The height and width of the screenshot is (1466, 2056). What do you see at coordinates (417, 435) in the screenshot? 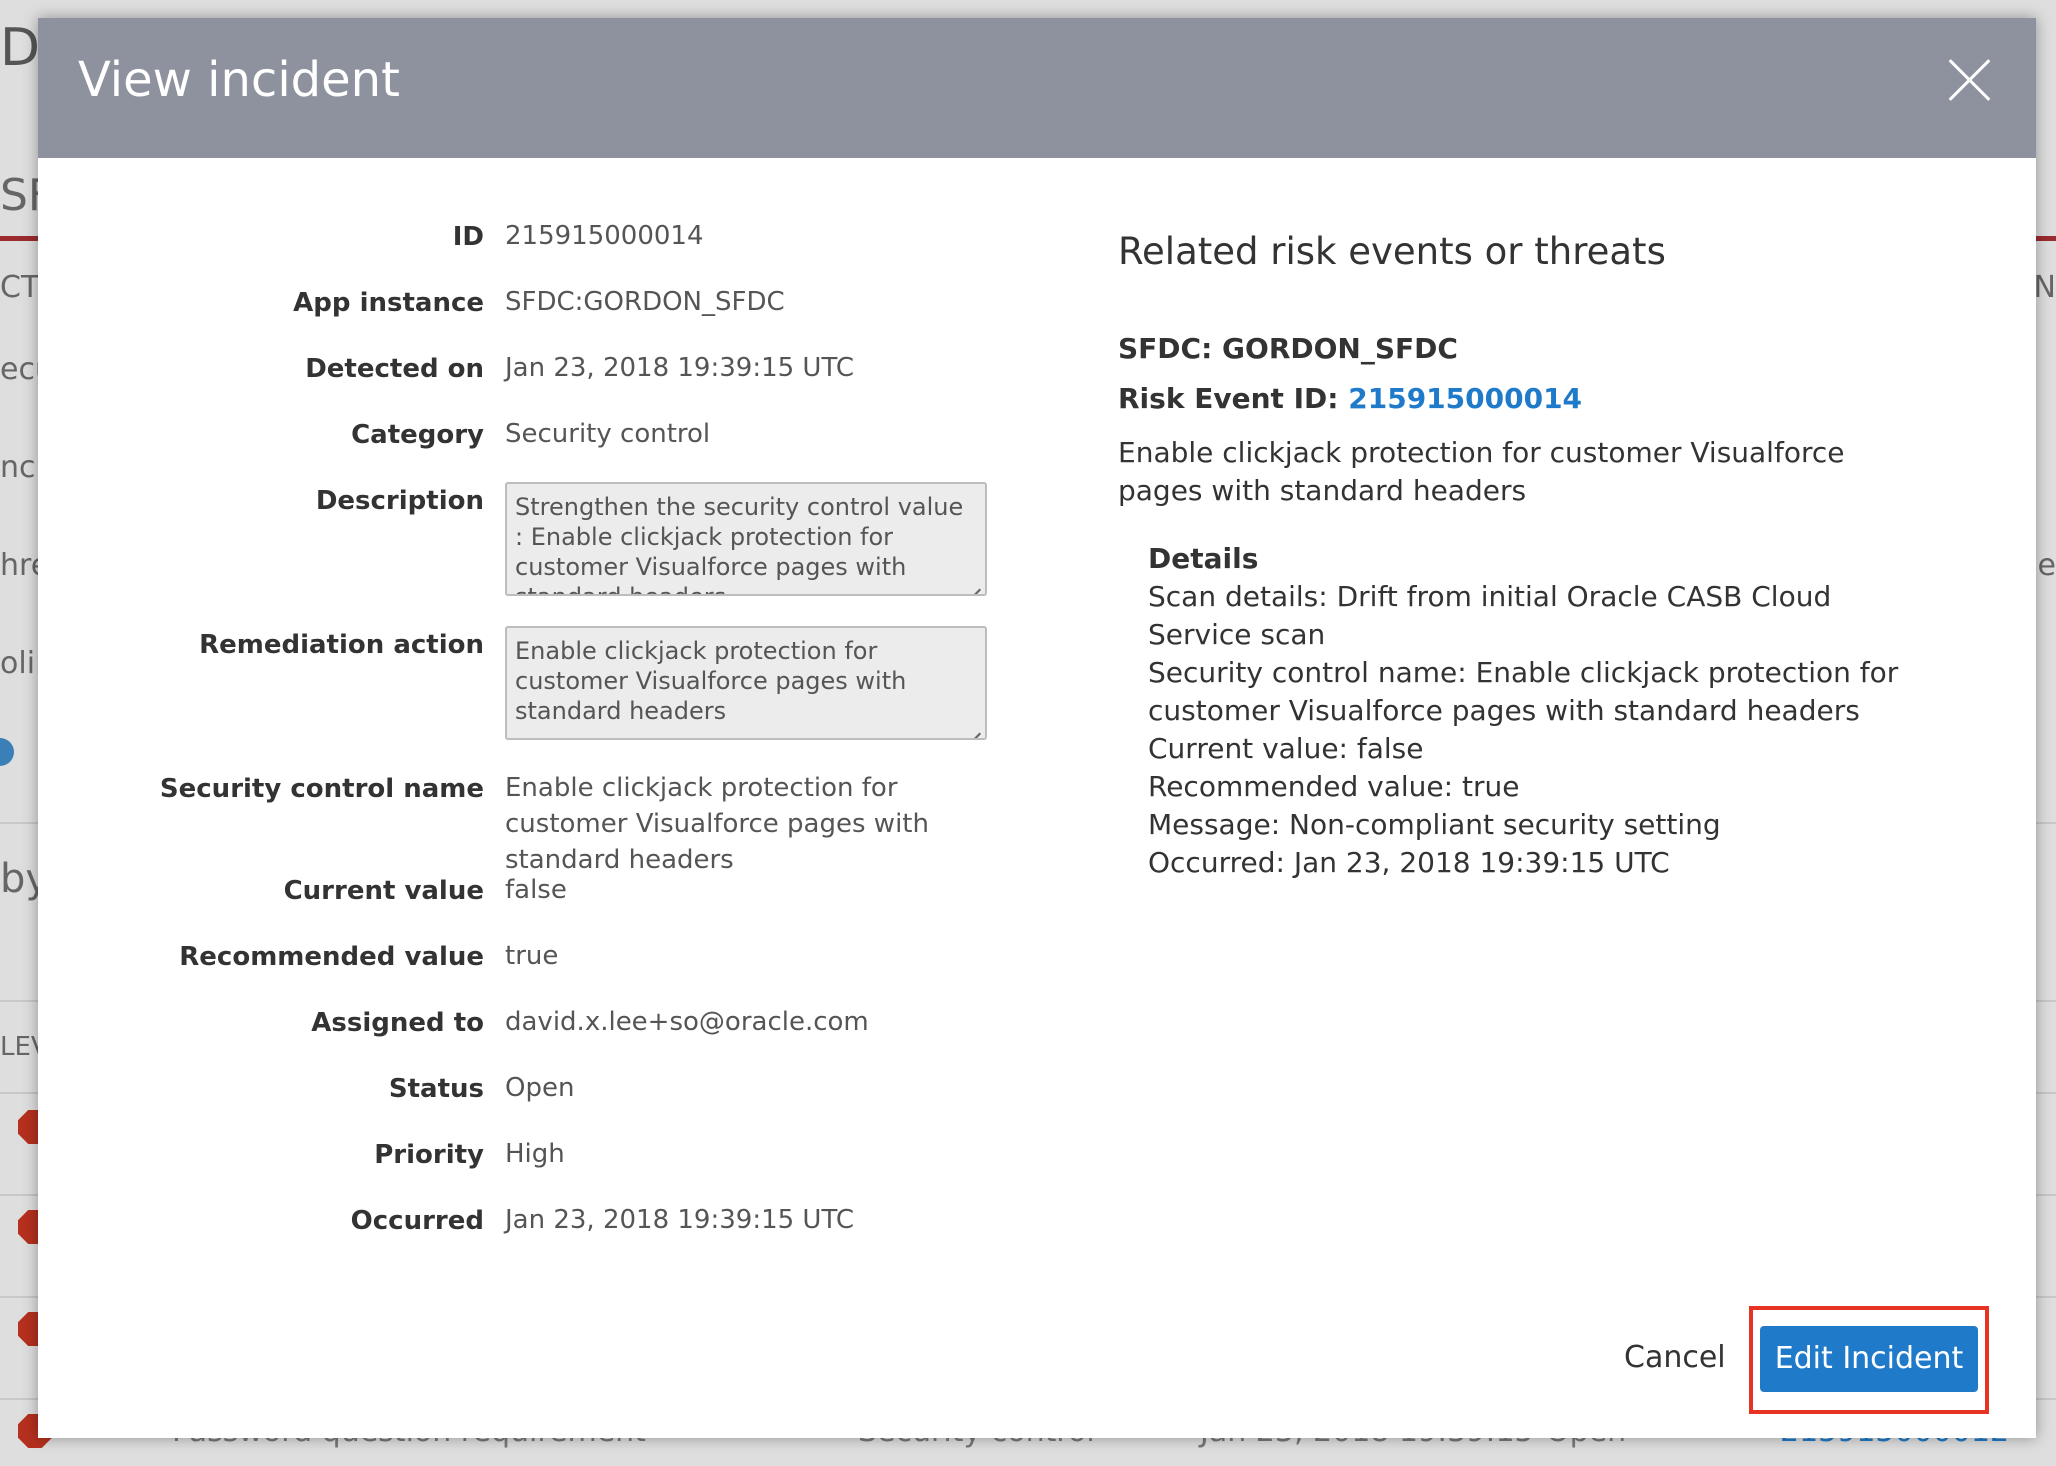
I see `field-label-category: Category` at bounding box center [417, 435].